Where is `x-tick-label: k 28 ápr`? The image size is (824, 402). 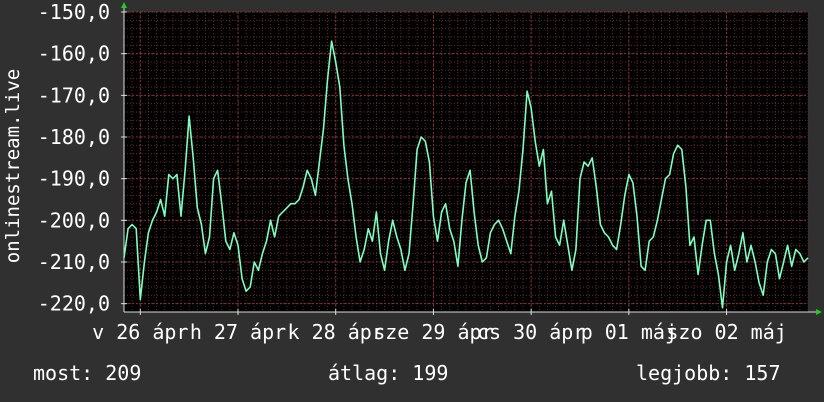 x-tick-label: k 28 ápr is located at coordinates (336, 332).